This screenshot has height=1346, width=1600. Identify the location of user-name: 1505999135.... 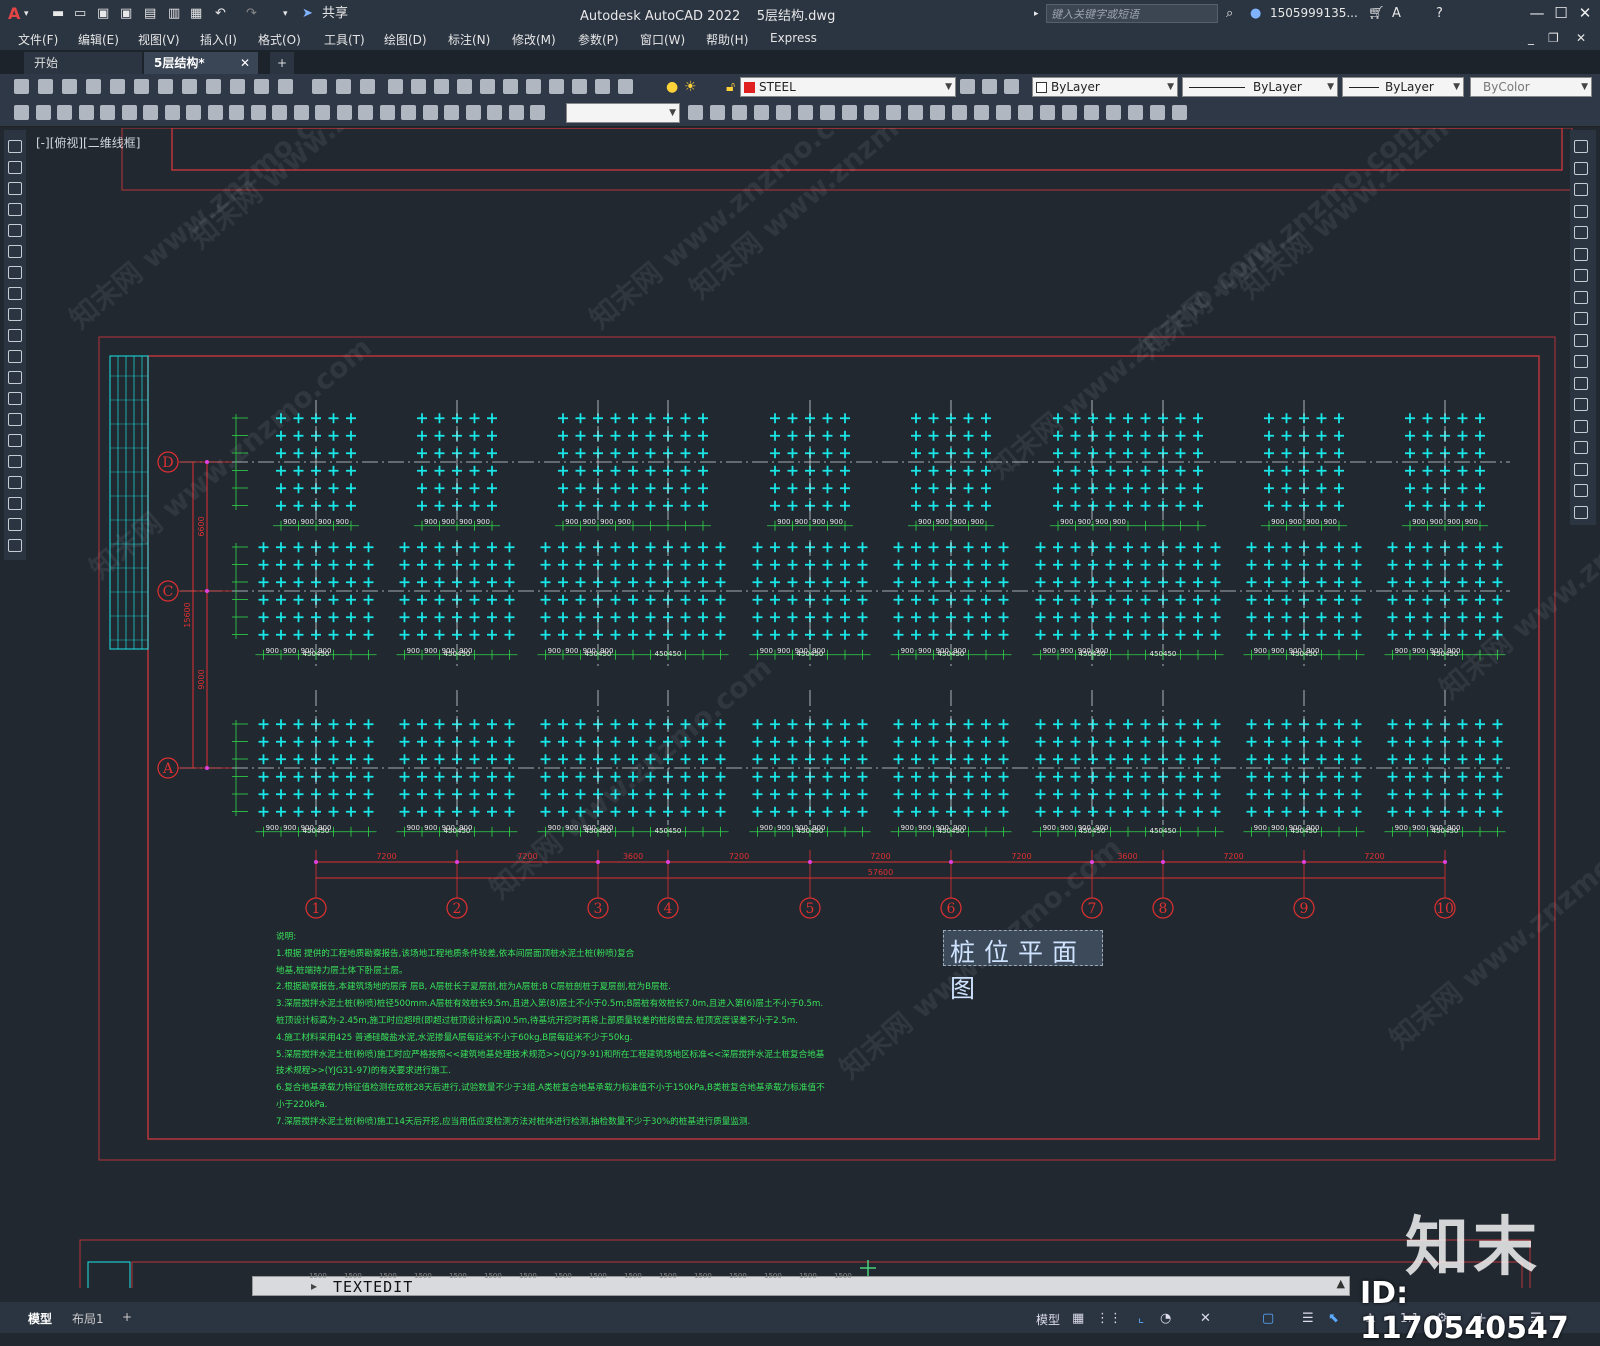
(1314, 13).